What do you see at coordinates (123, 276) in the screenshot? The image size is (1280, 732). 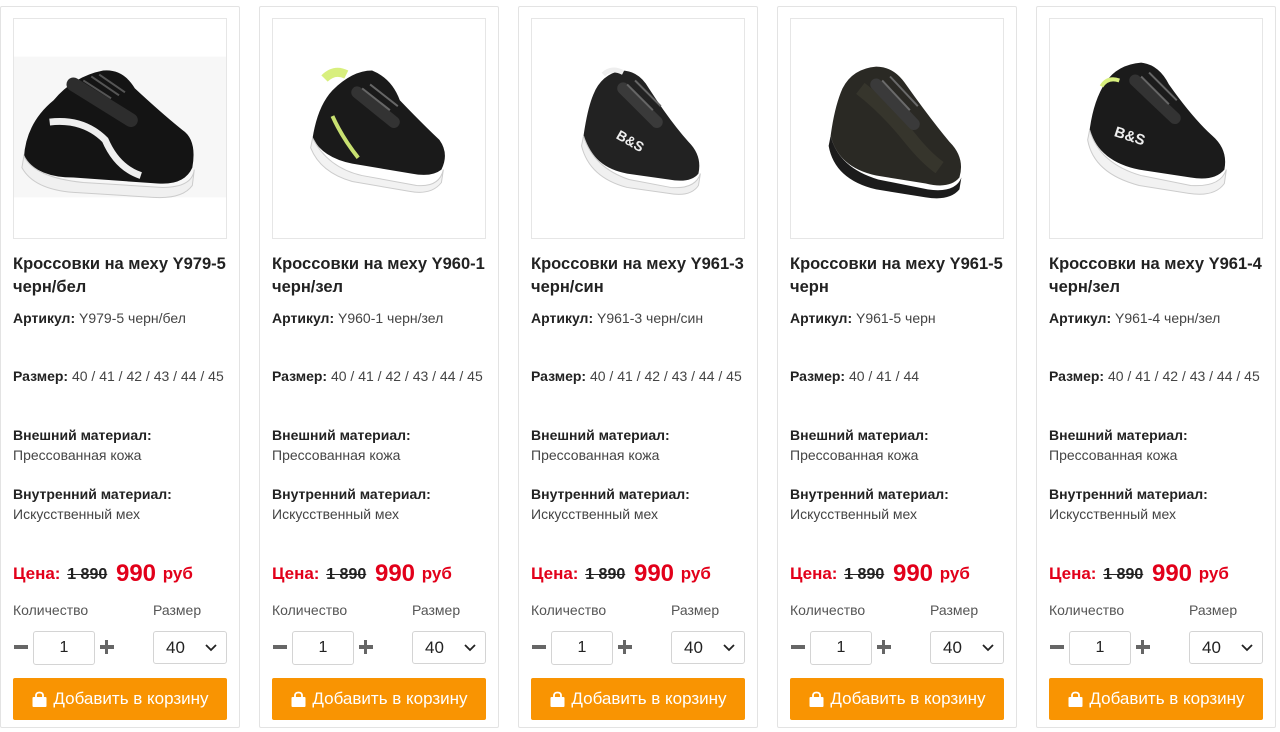 I see `product-title: Кроссовки на меху Y979-5 черн/бел` at bounding box center [123, 276].